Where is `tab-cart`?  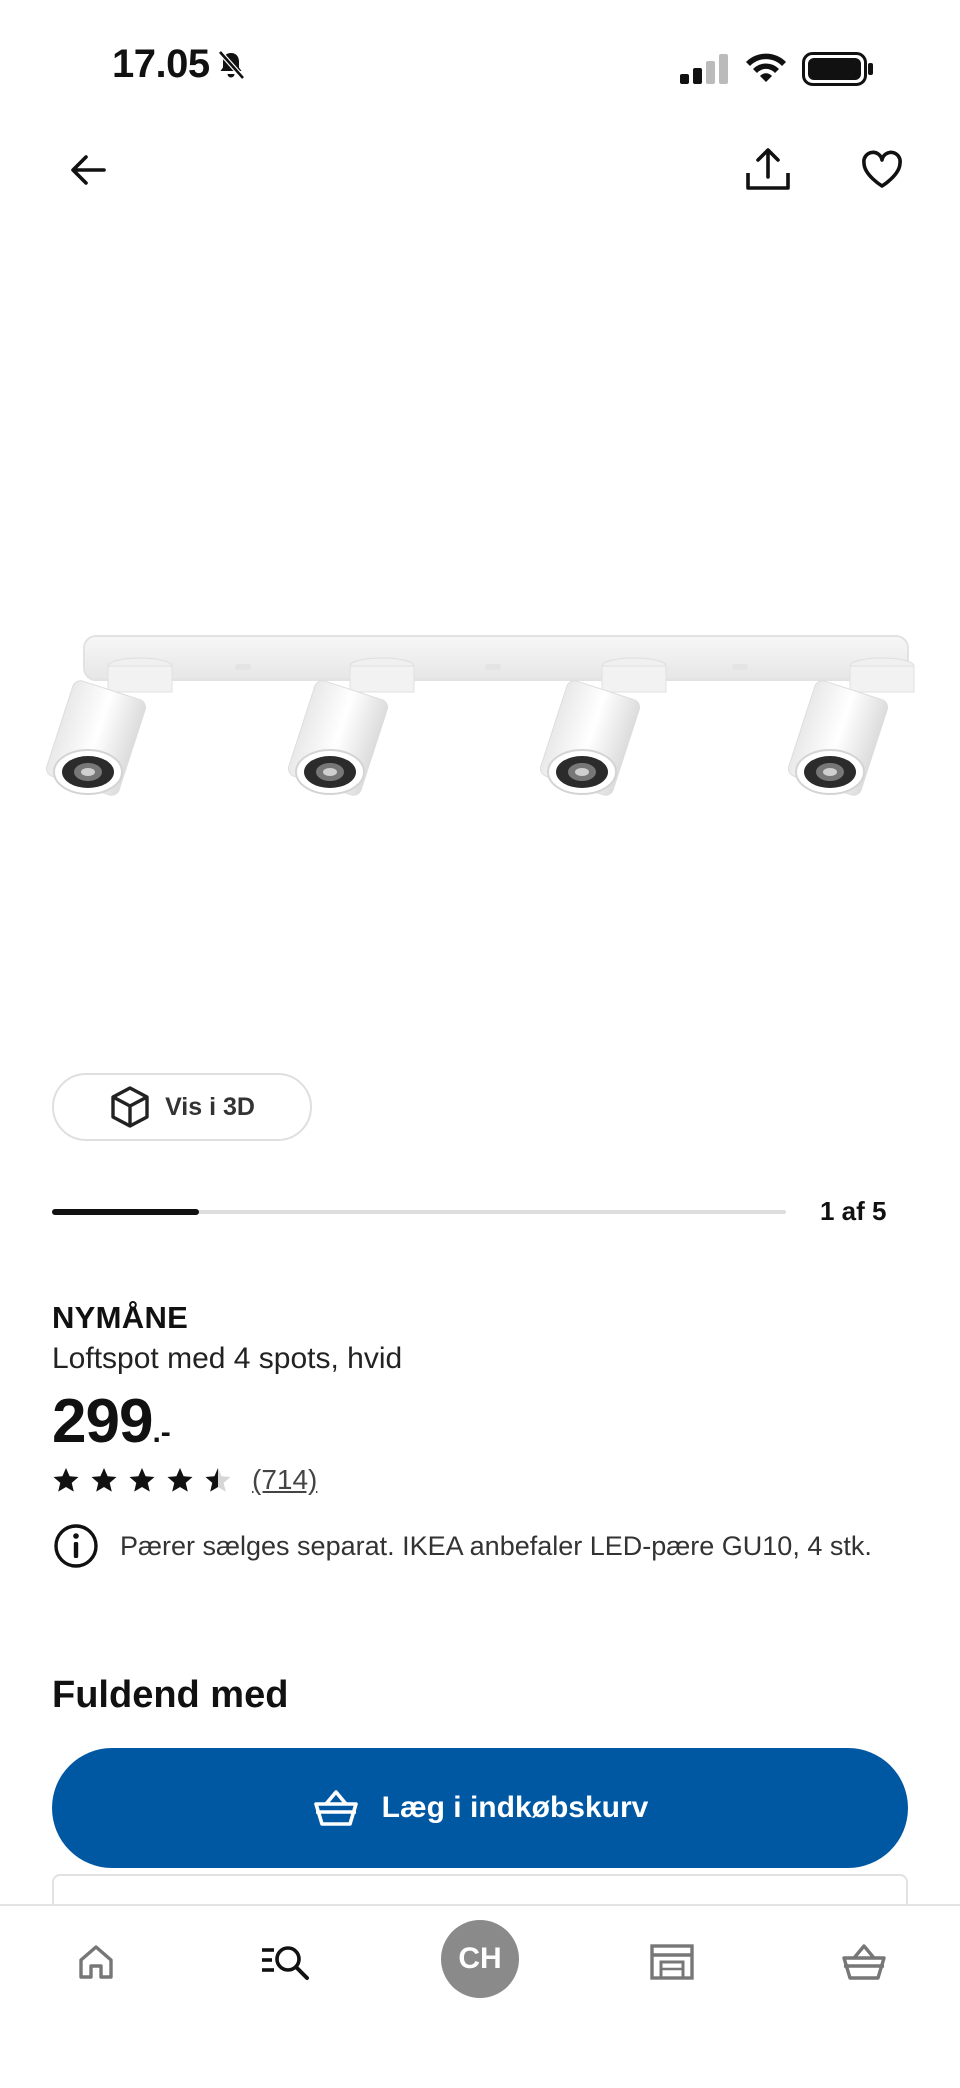
tab-cart is located at coordinates (864, 1962).